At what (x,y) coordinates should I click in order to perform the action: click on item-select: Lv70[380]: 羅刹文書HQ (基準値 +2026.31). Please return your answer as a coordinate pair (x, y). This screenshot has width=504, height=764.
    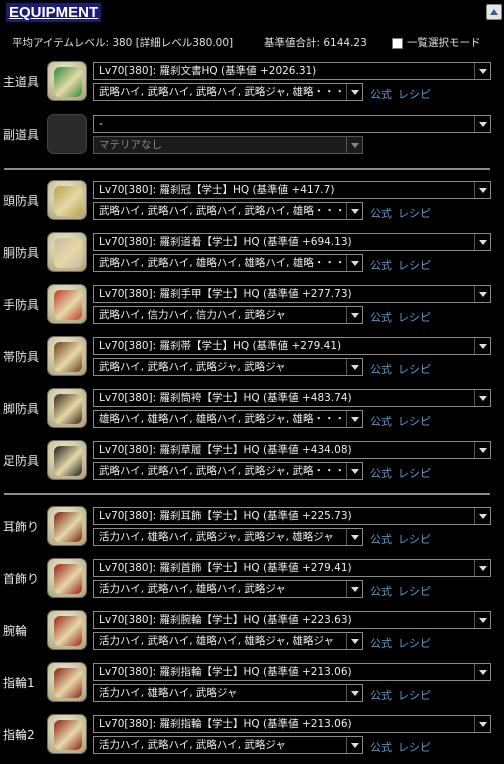
    Looking at the image, I should click on (292, 71).